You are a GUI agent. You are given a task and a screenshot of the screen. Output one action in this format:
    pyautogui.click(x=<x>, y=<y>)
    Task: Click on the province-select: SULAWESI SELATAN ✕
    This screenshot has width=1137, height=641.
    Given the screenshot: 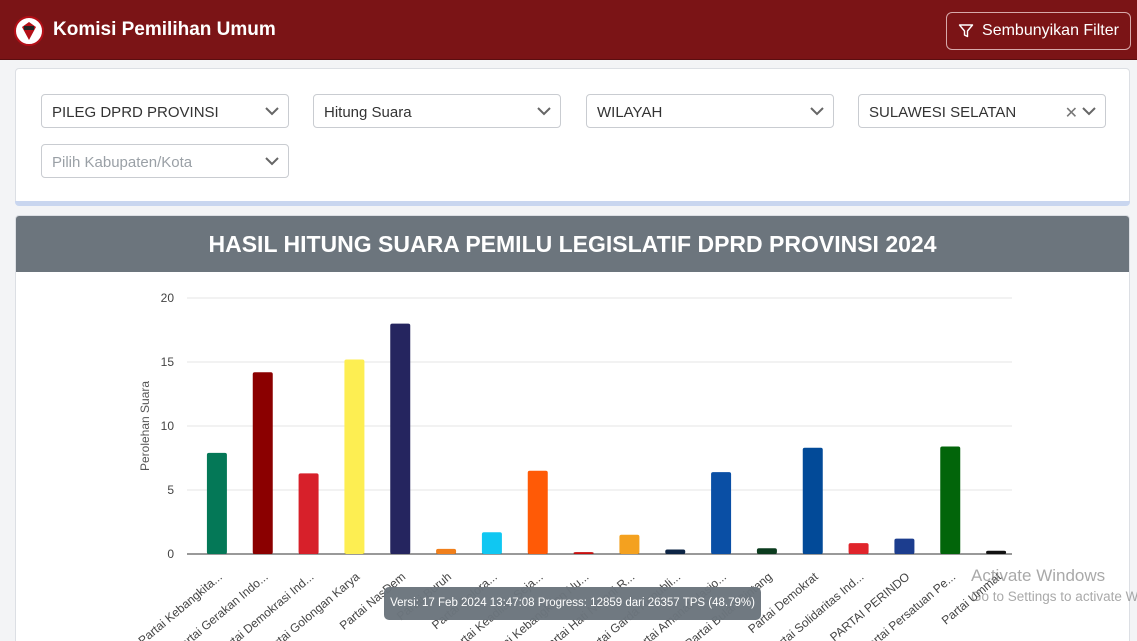 What is the action you would take?
    pyautogui.click(x=982, y=111)
    